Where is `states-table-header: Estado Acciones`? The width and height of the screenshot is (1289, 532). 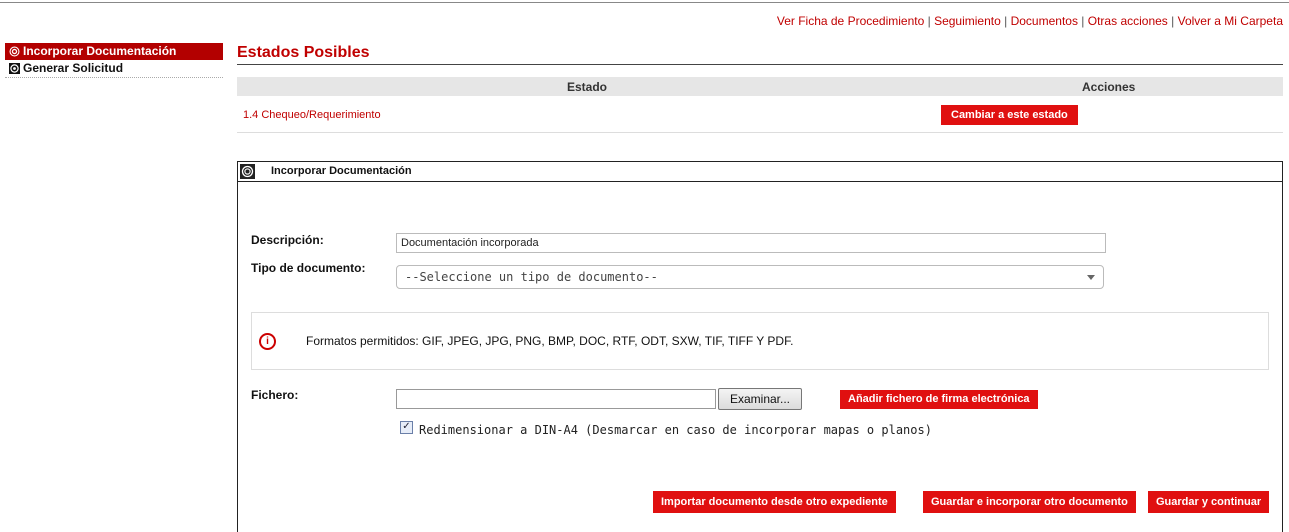
states-table-header: Estado Acciones is located at coordinates (760, 86).